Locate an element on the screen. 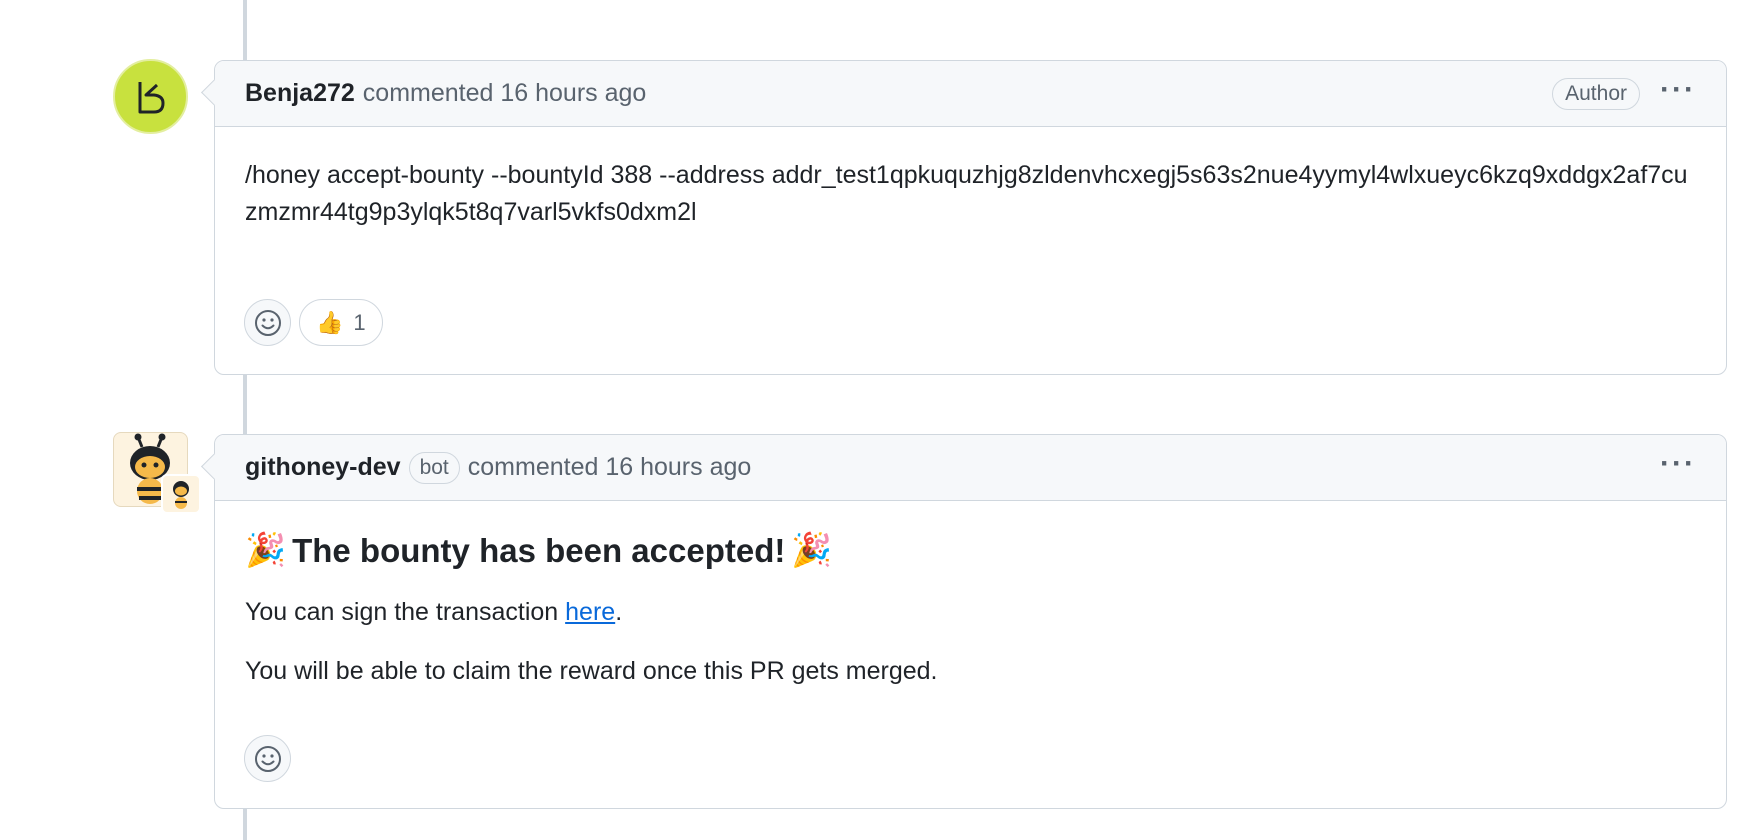 The height and width of the screenshot is (840, 1764). reaction-thumbs-up: 👍 1 is located at coordinates (341, 322).